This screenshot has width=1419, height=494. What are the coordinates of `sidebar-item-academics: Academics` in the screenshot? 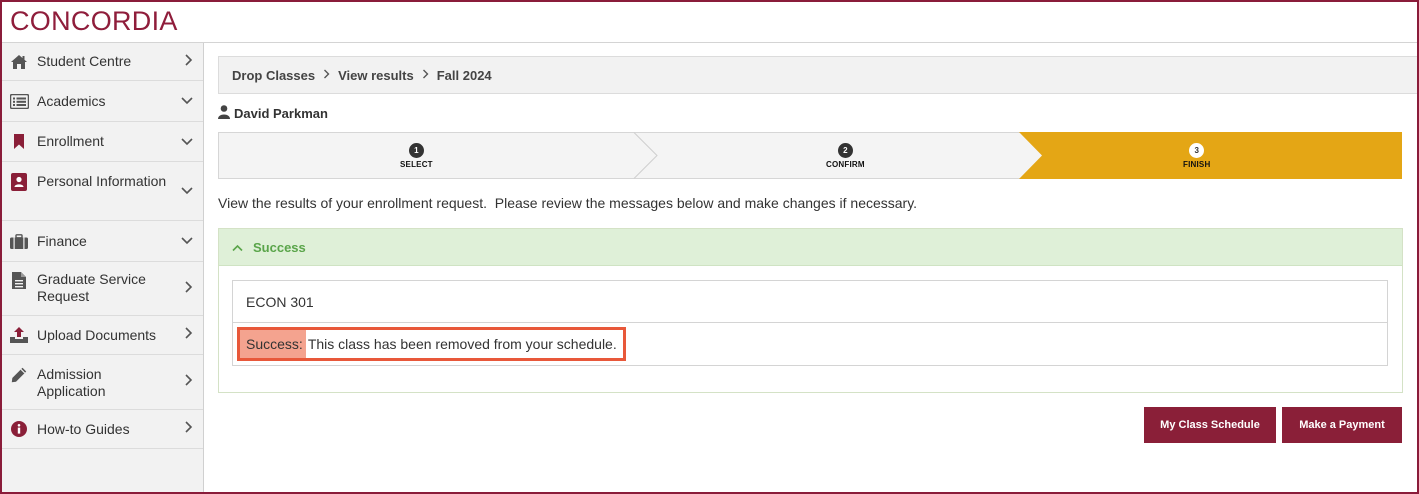 It's located at (102, 101).